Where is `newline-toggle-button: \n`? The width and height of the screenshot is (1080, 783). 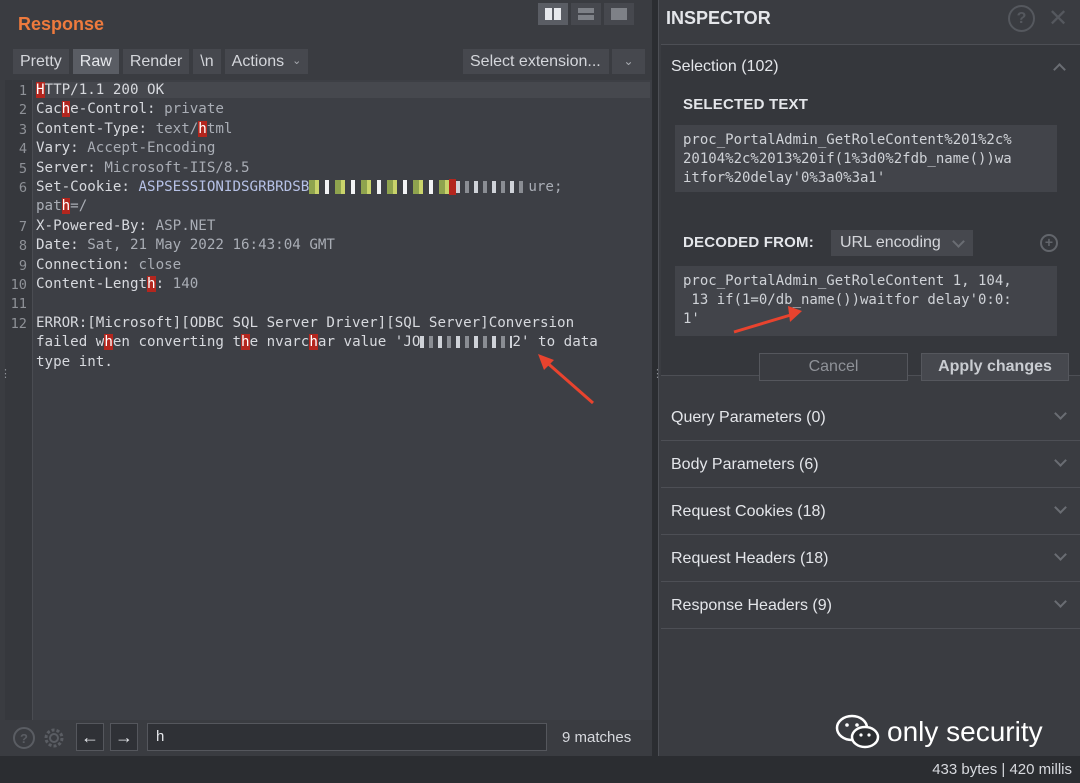
newline-toggle-button: \n is located at coordinates (207, 61).